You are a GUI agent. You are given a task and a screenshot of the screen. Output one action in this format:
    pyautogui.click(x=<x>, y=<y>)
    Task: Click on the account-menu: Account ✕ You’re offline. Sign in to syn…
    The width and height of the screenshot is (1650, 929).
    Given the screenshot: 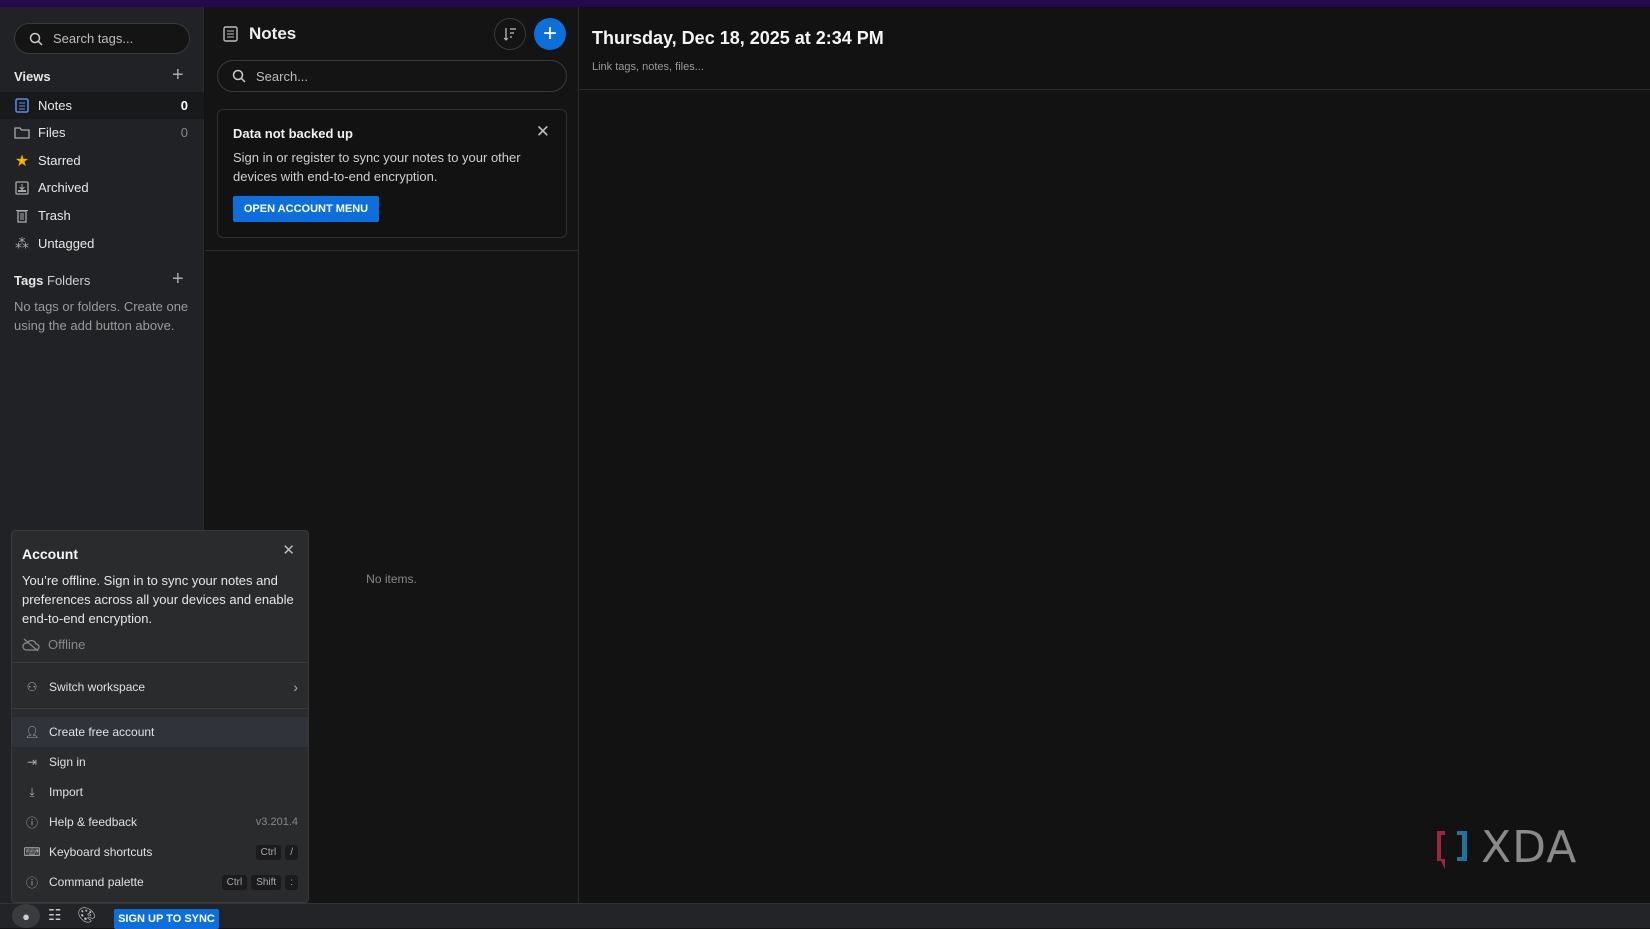 What is the action you would take?
    pyautogui.click(x=160, y=716)
    